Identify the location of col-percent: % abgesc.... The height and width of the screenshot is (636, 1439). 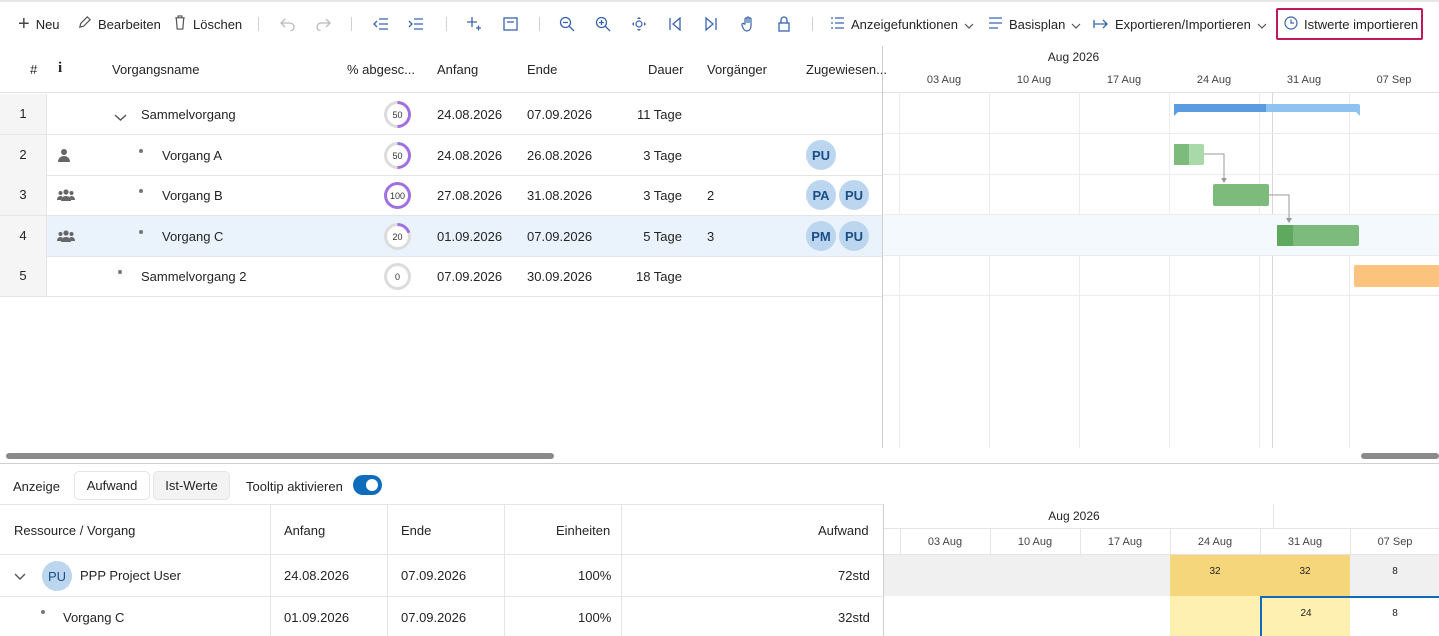
(381, 69).